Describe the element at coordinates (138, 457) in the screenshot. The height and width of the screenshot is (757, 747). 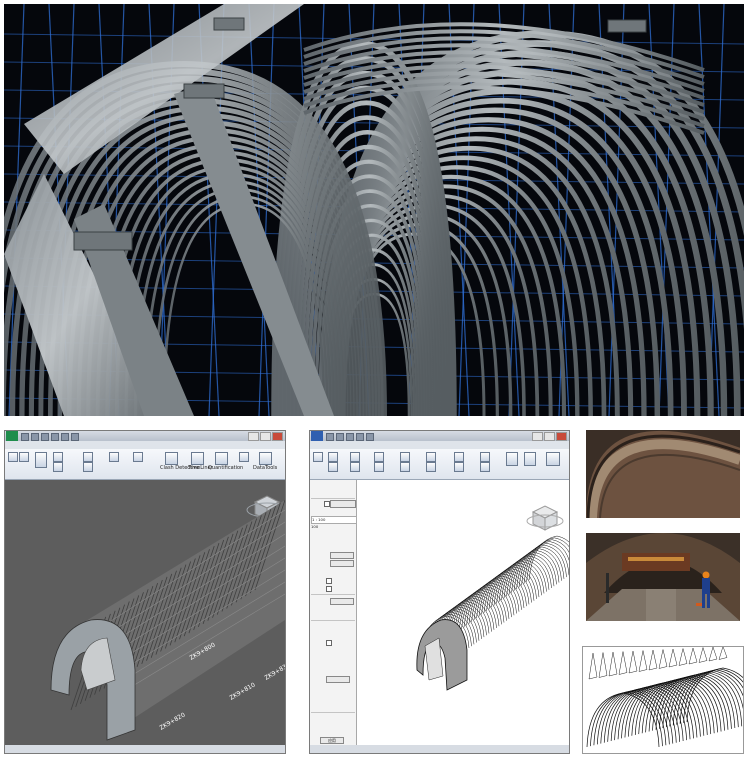
I see `tools-icon` at that location.